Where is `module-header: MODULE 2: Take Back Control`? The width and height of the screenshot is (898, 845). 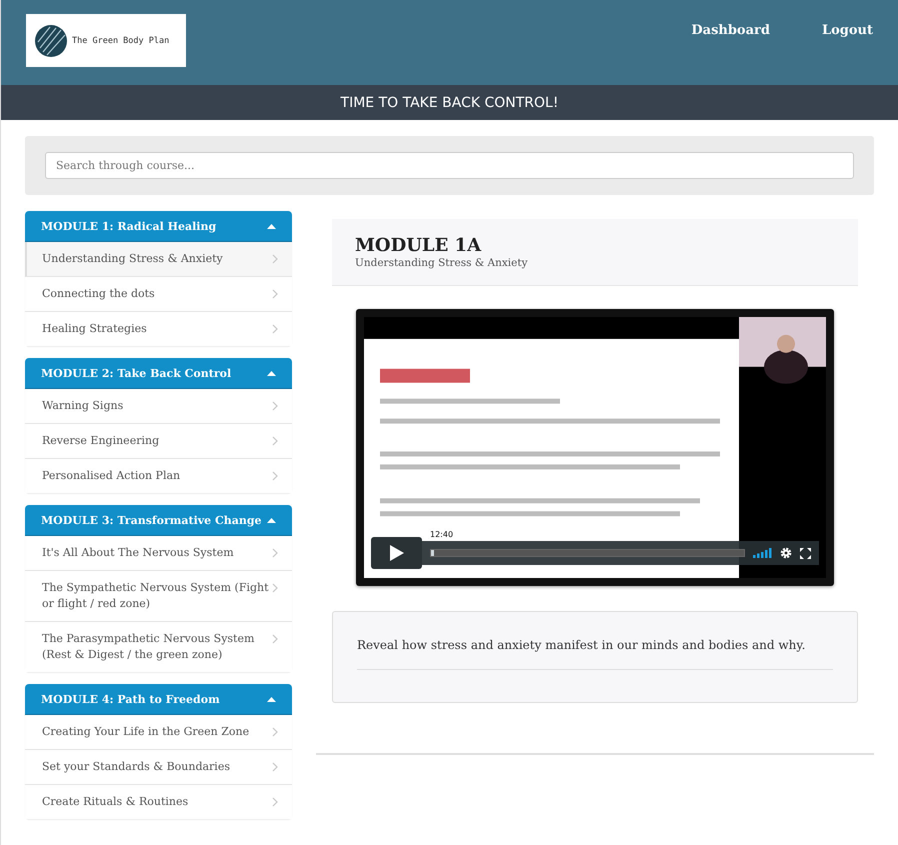 module-header: MODULE 2: Take Back Control is located at coordinates (158, 373).